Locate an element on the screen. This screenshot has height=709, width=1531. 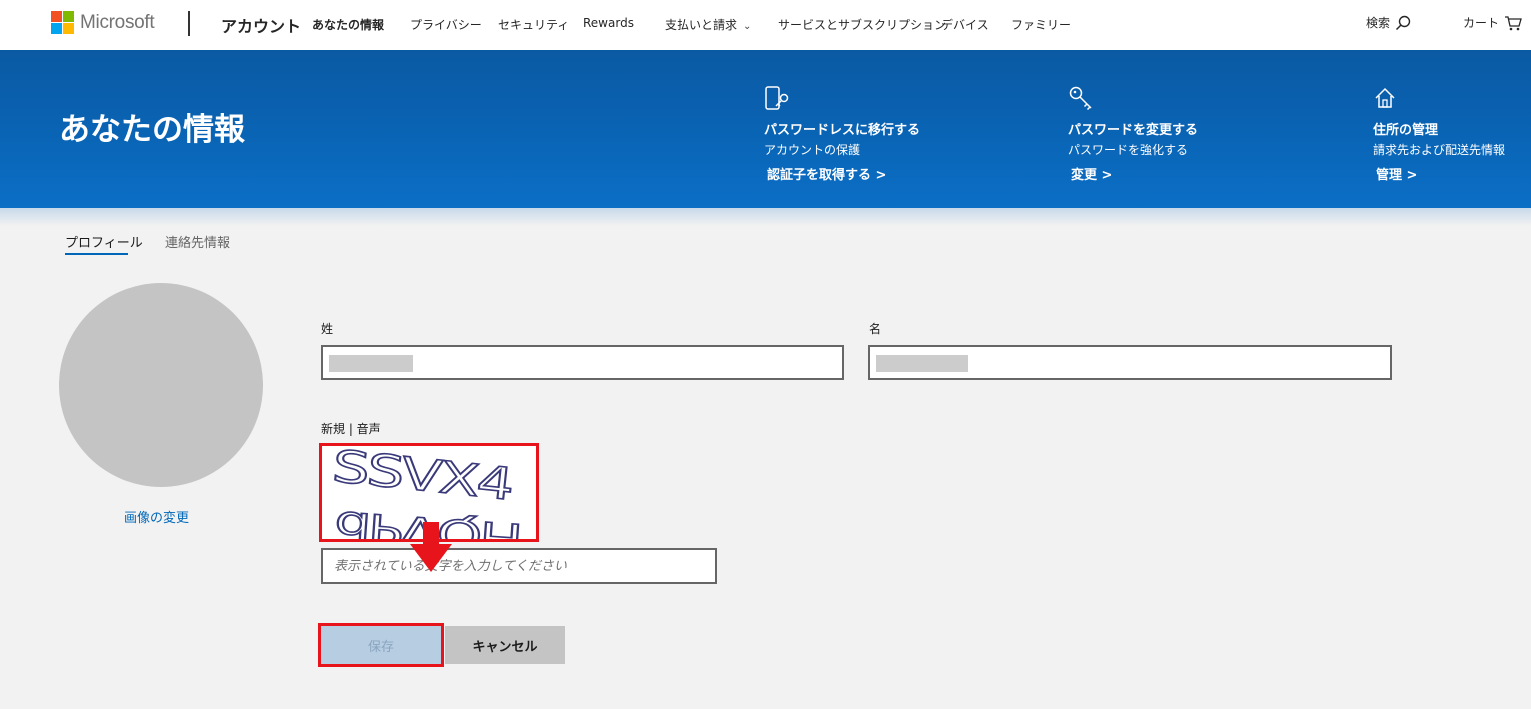
chevron-down-icon: ⌄ is located at coordinates (747, 26).